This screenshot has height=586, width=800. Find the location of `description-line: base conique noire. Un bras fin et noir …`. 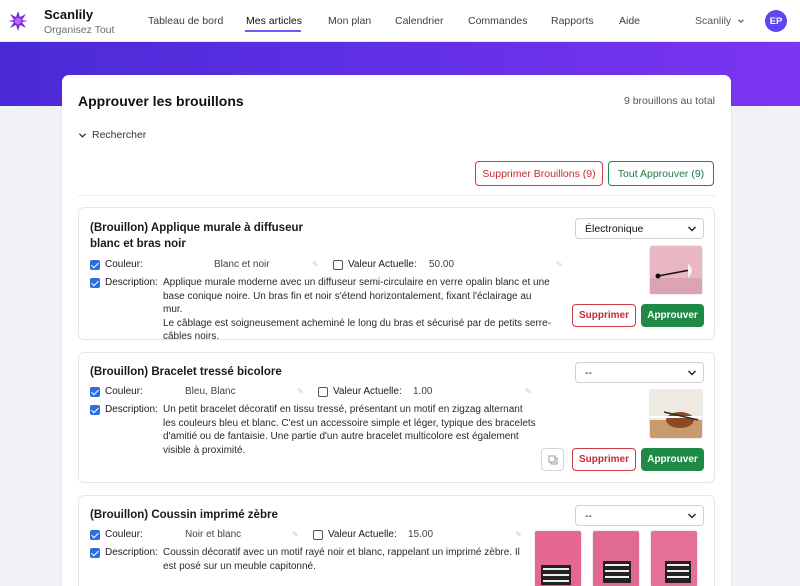

description-line: base conique noire. Un bras fin et noir … is located at coordinates (347, 303).